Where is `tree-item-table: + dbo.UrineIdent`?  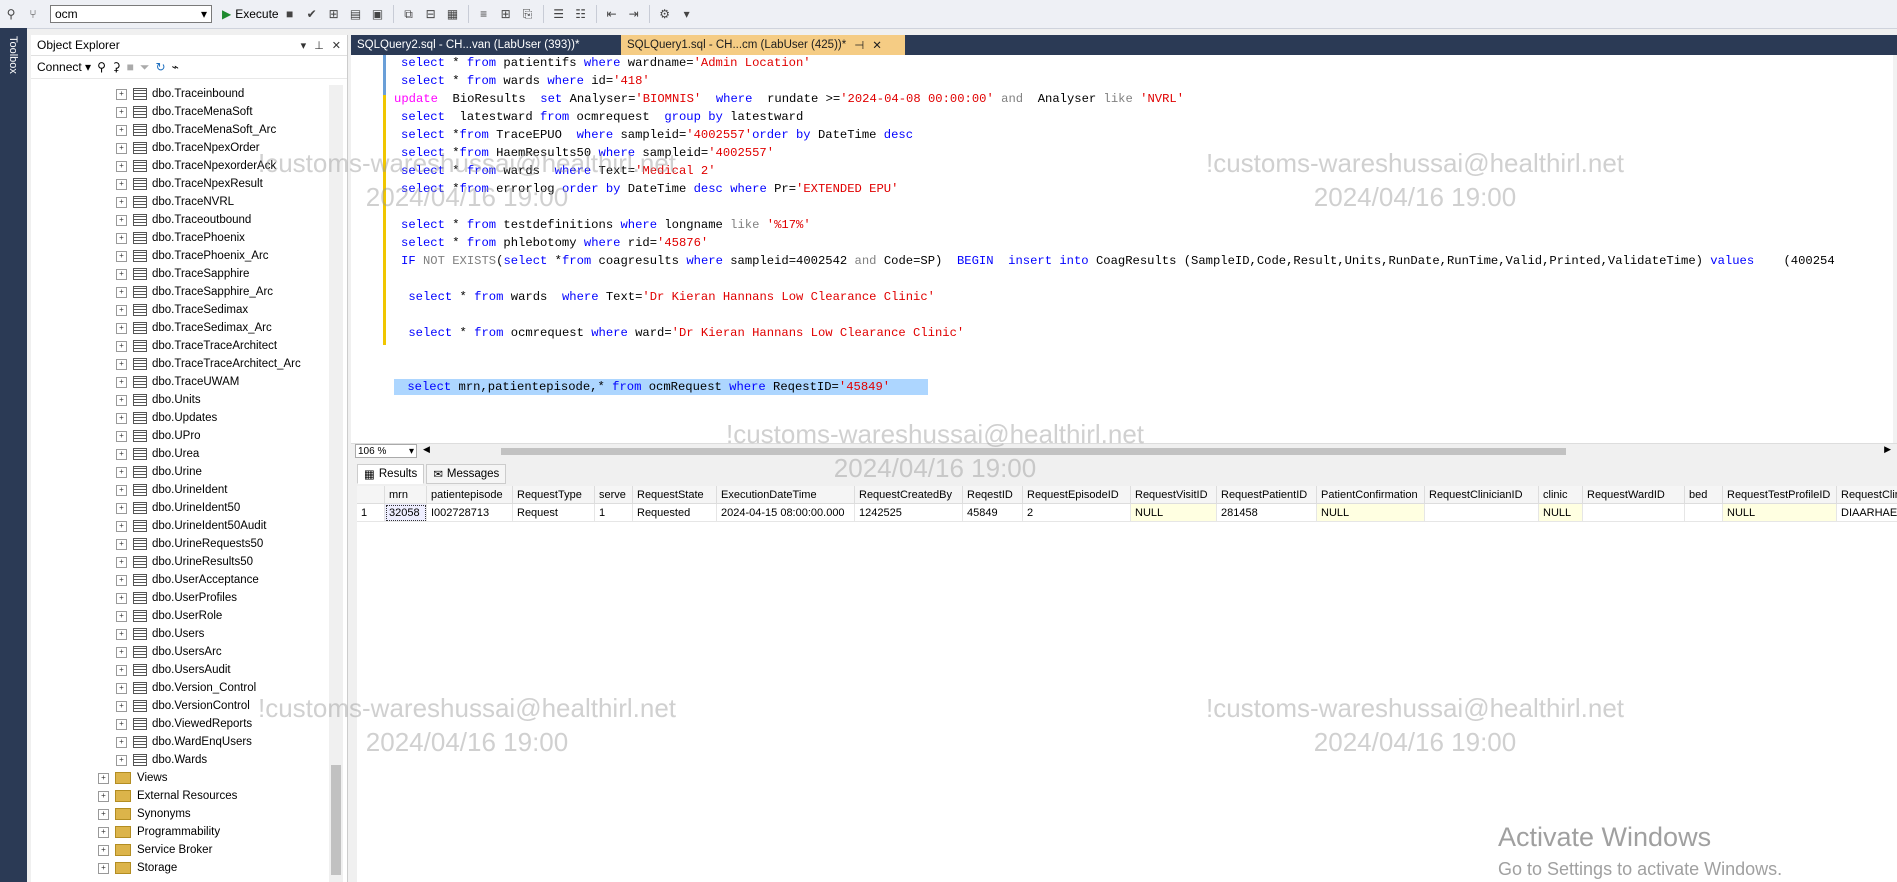
tree-item-table: + dbo.UrineIdent is located at coordinates (179, 490).